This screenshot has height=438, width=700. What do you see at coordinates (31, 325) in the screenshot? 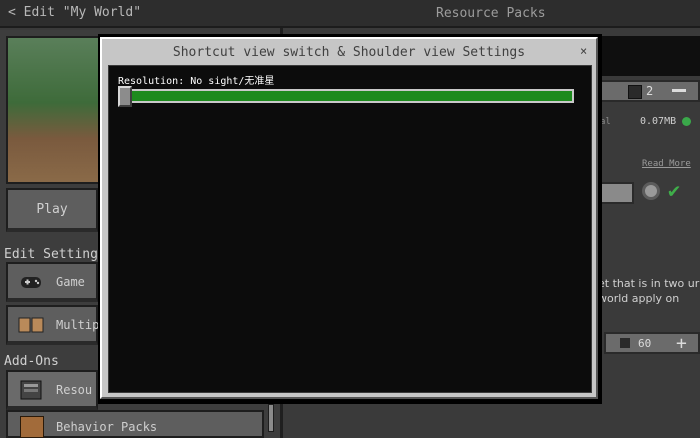
I see `multiplayer-icon` at bounding box center [31, 325].